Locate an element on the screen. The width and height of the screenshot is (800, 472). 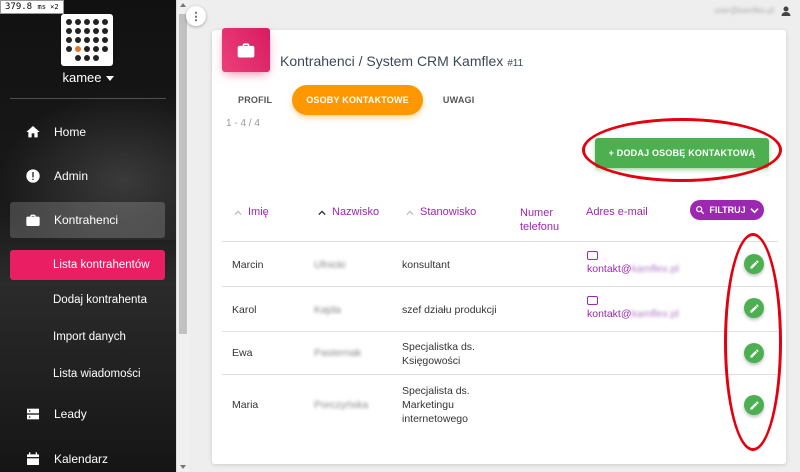
column-header-email: Adres e-mail is located at coordinates (617, 212).